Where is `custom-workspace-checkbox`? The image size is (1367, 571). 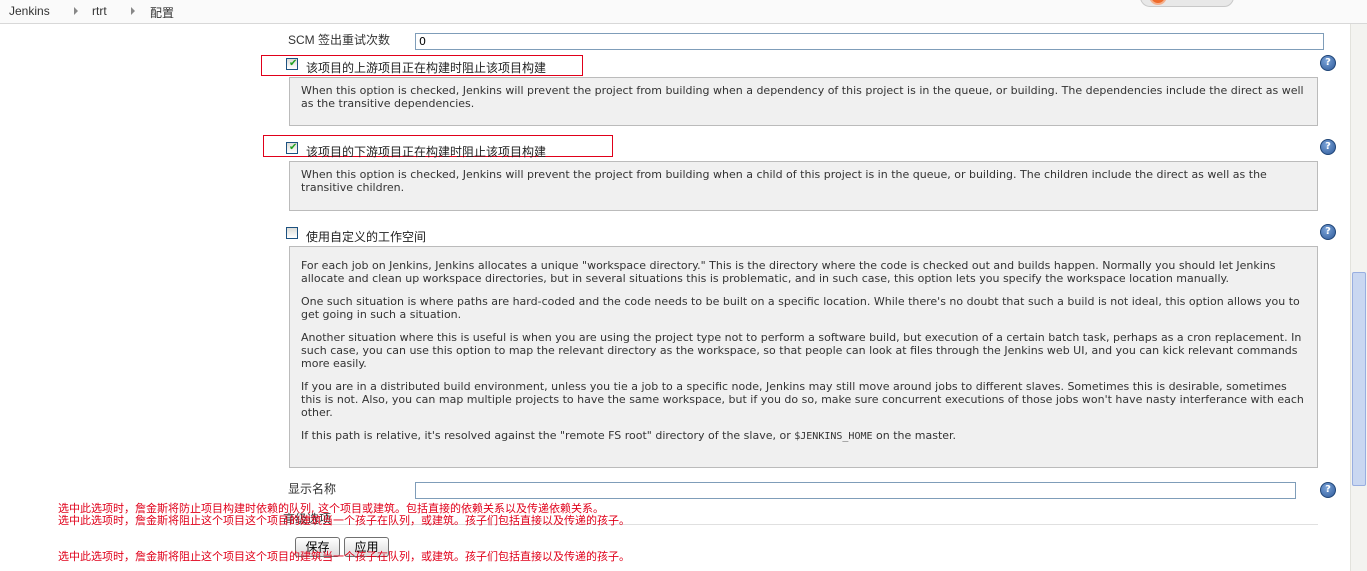 custom-workspace-checkbox is located at coordinates (292, 233).